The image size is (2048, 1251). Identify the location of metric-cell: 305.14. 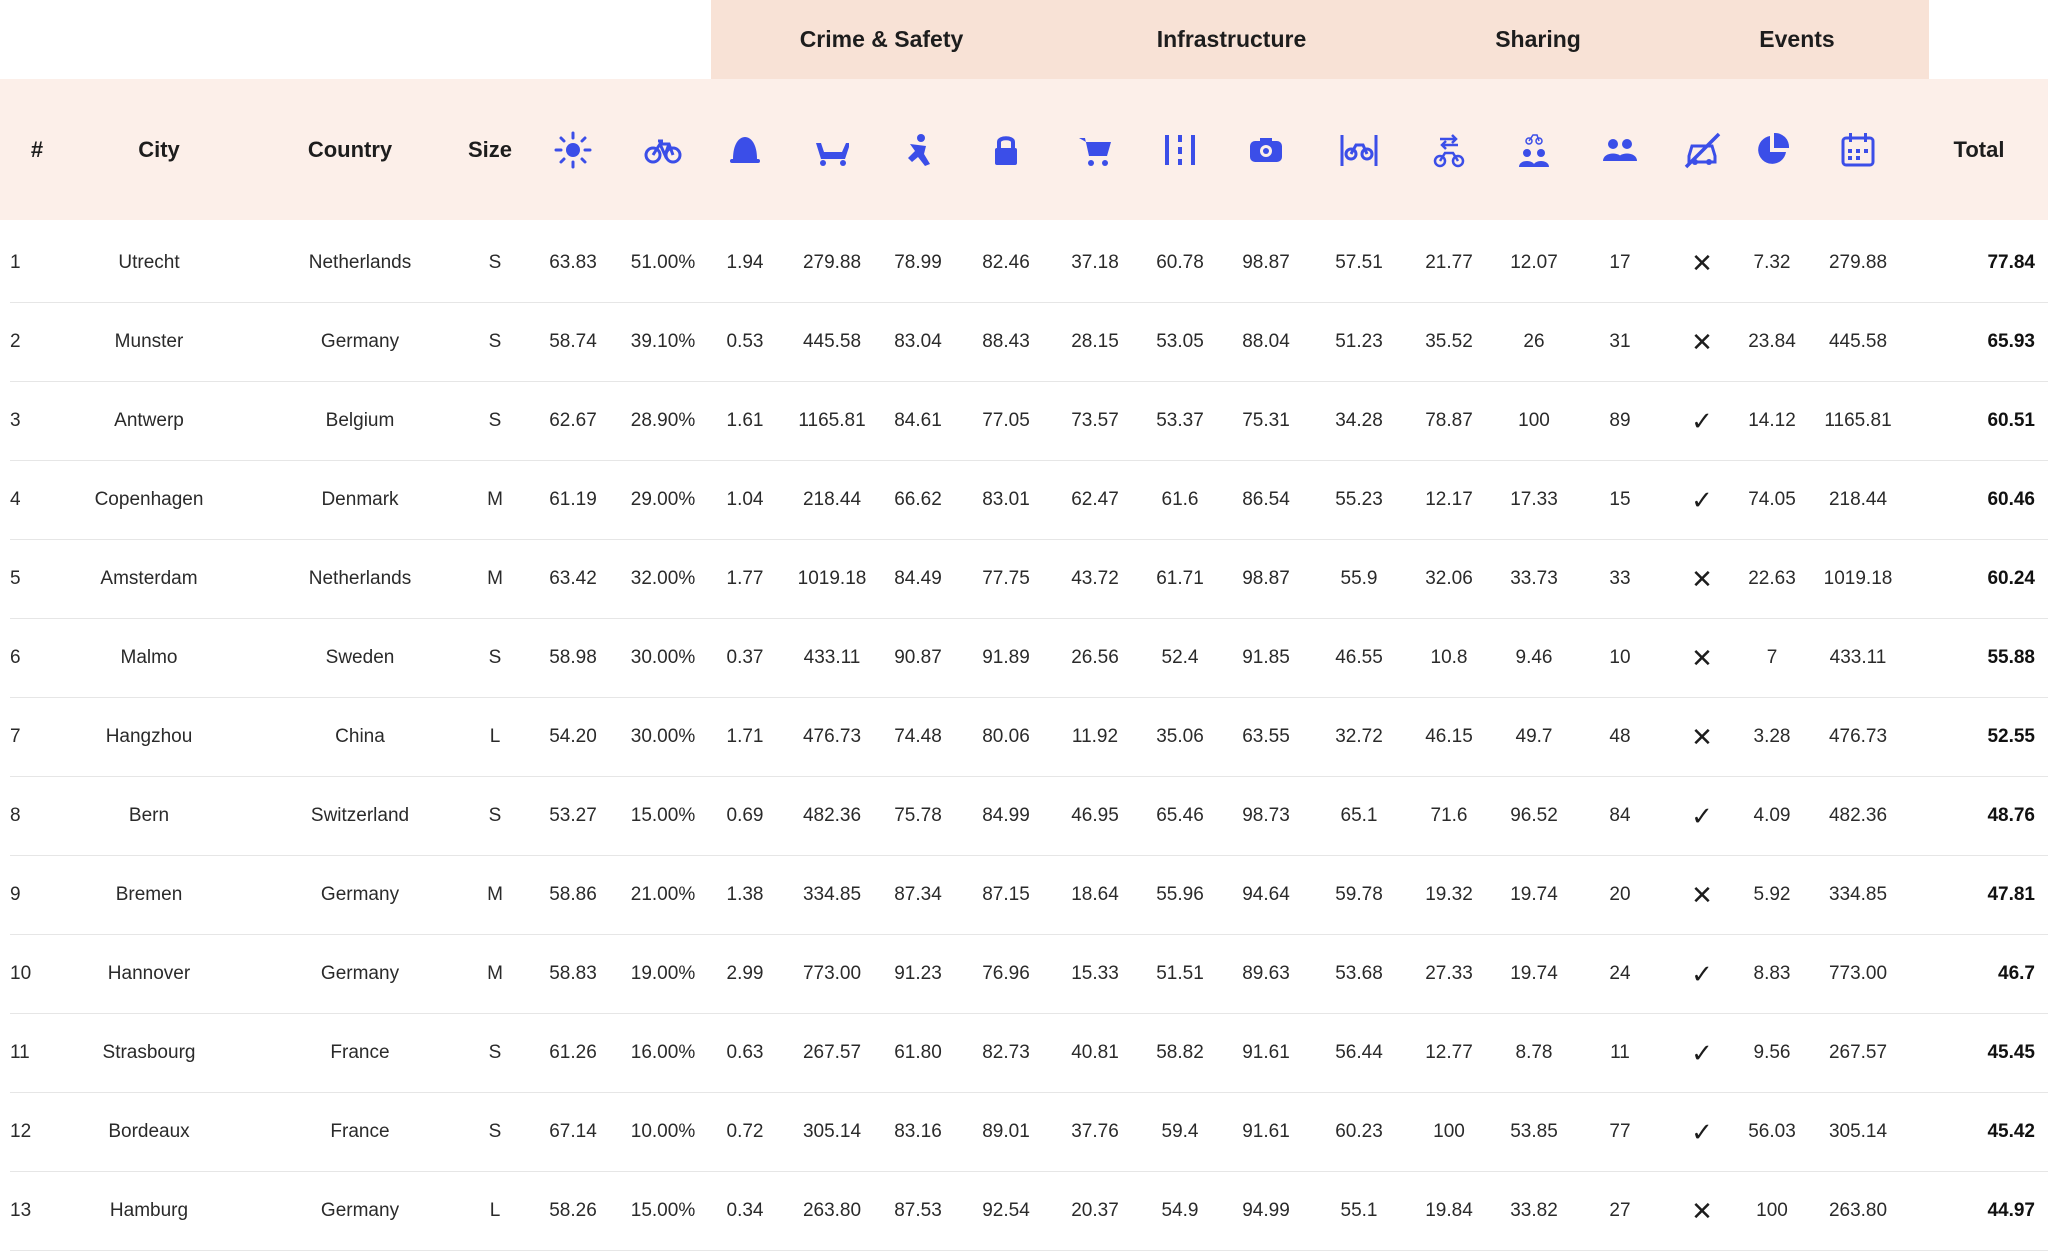
(832, 1131).